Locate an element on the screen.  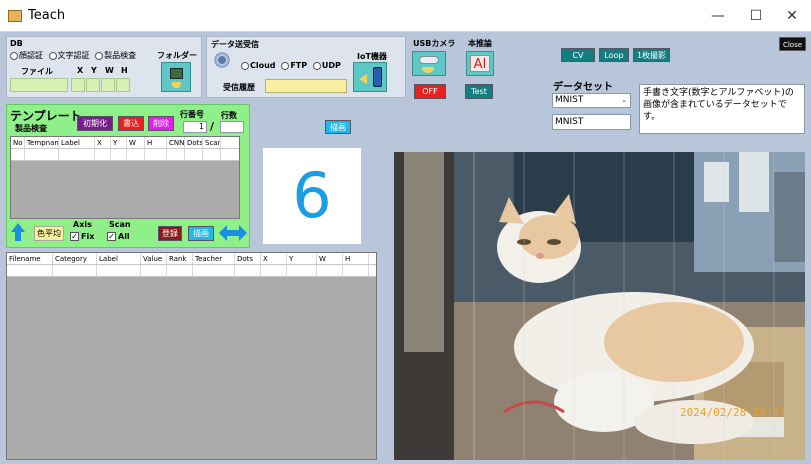
template-grid: NoTempnameLabelXYWHCNNDotsScan is located at coordinates (125, 177).